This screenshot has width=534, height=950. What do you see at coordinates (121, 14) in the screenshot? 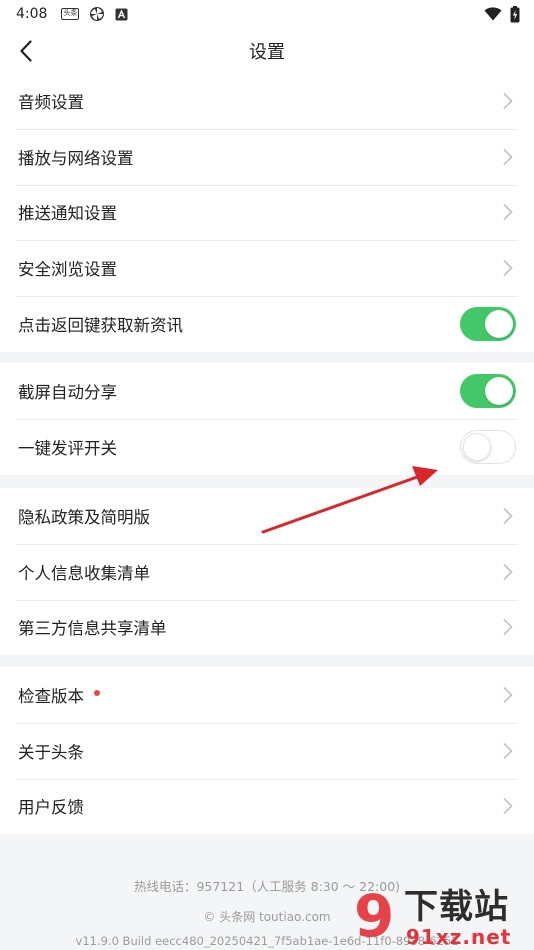
I see `a-letter-icon` at bounding box center [121, 14].